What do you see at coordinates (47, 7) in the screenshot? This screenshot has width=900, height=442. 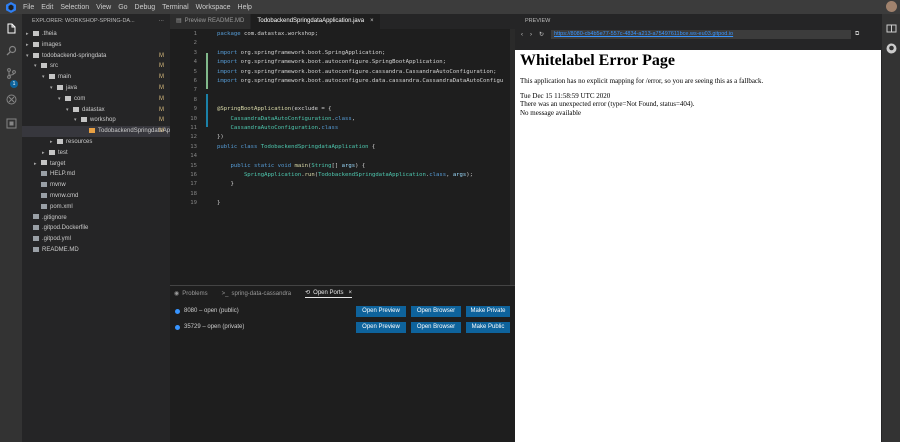 I see `menu-edit: Edit` at bounding box center [47, 7].